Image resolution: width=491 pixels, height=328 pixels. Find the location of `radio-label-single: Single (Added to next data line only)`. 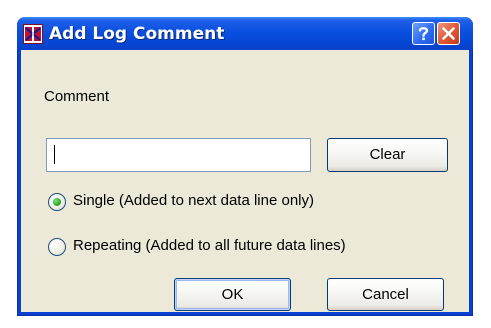

radio-label-single: Single (Added to next data line only) is located at coordinates (193, 200).